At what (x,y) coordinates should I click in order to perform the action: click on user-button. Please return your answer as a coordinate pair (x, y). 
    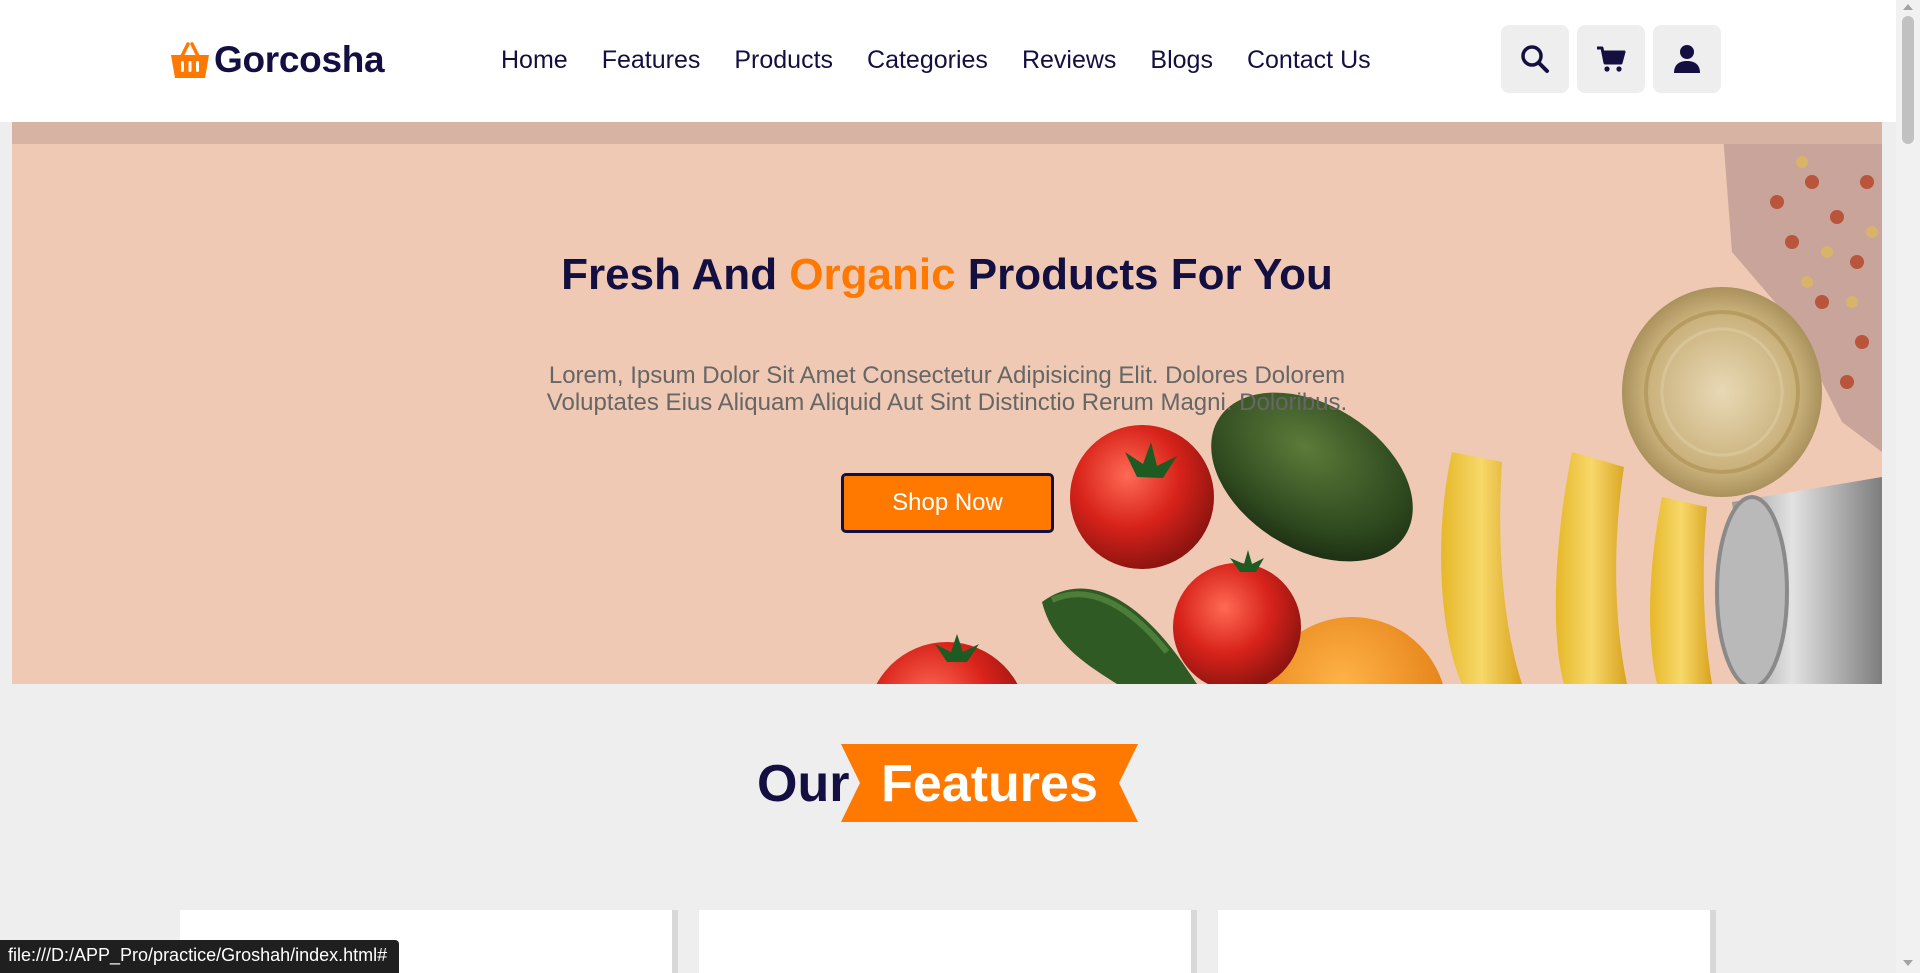
    Looking at the image, I should click on (1687, 59).